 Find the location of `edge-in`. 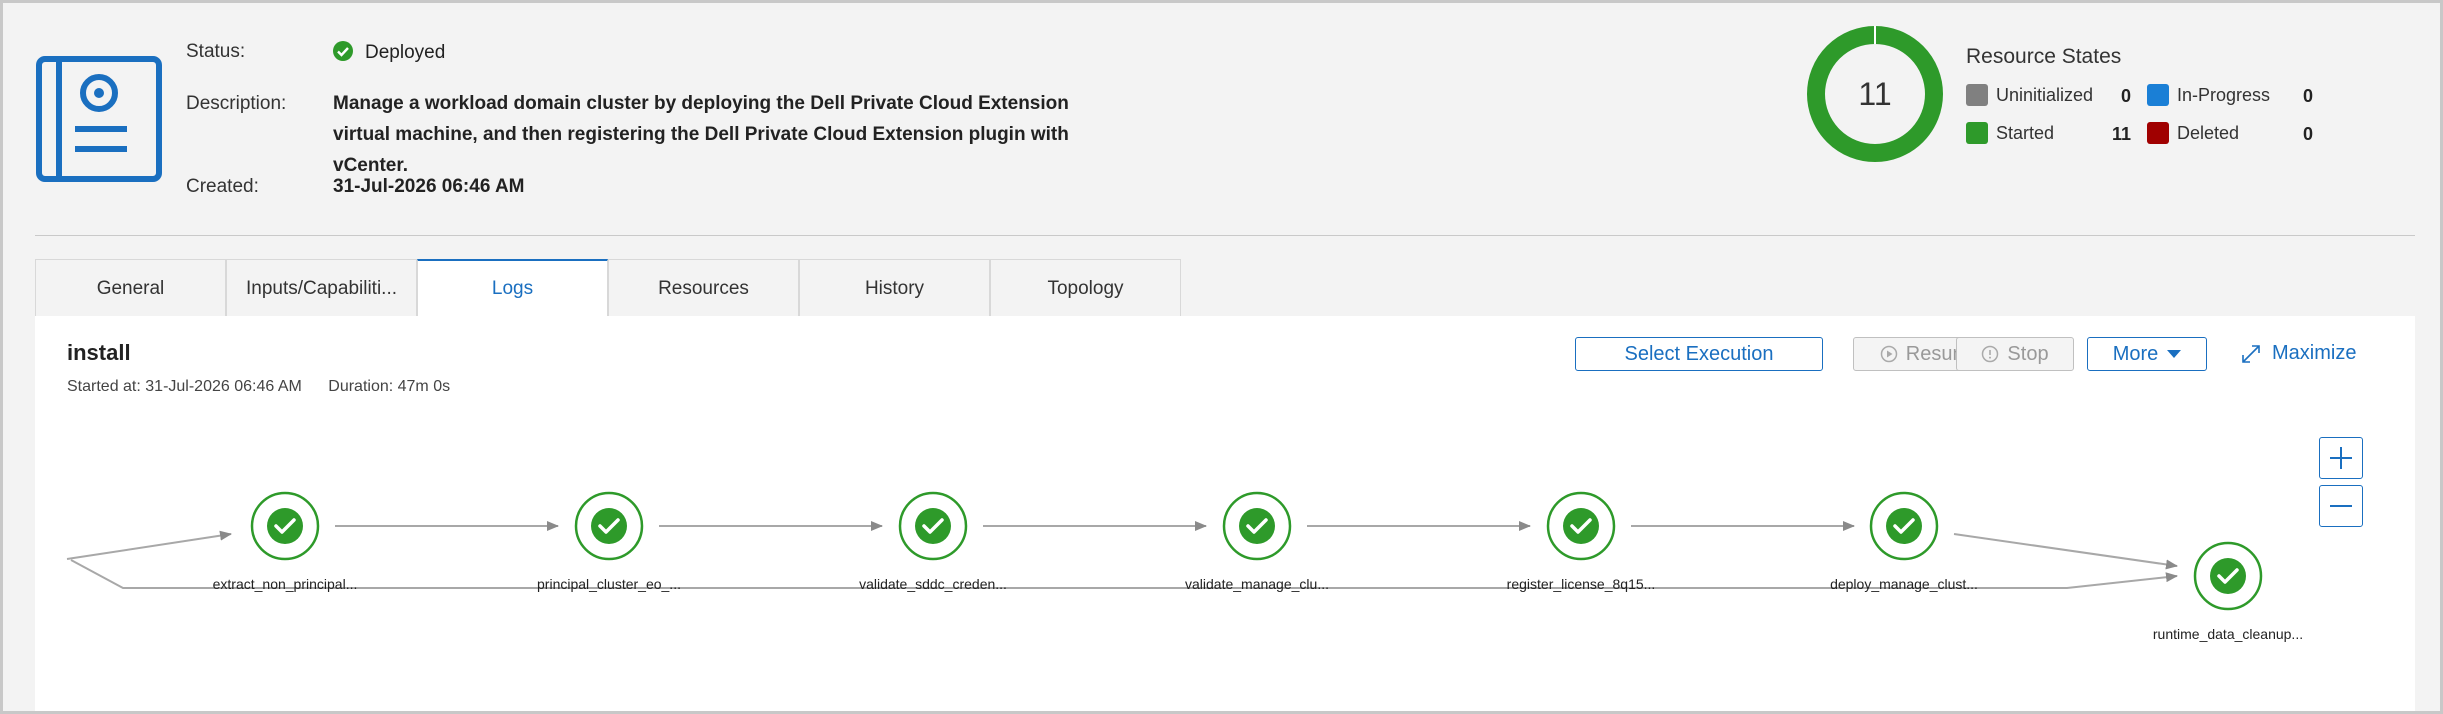

edge-in is located at coordinates (149, 545).